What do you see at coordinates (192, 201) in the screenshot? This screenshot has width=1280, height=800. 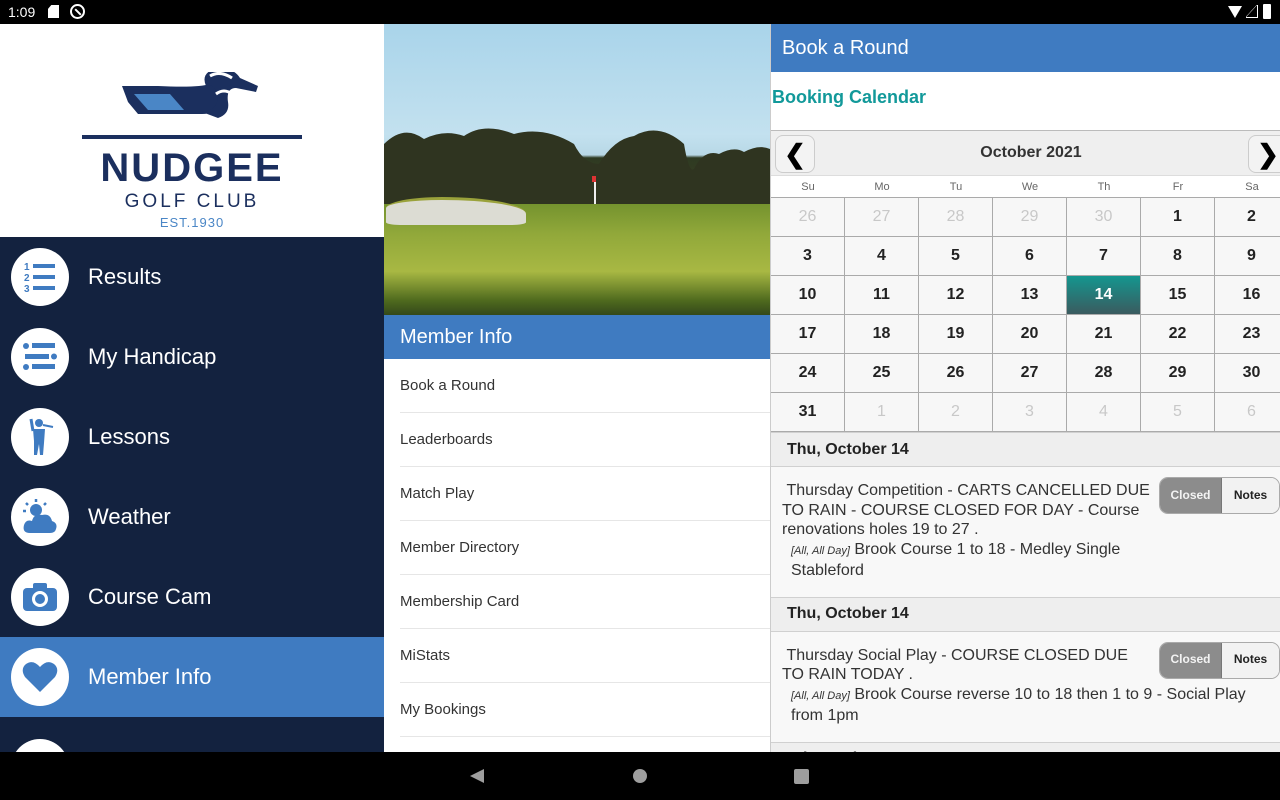 I see `brand-subtitle: GOLF CLUB` at bounding box center [192, 201].